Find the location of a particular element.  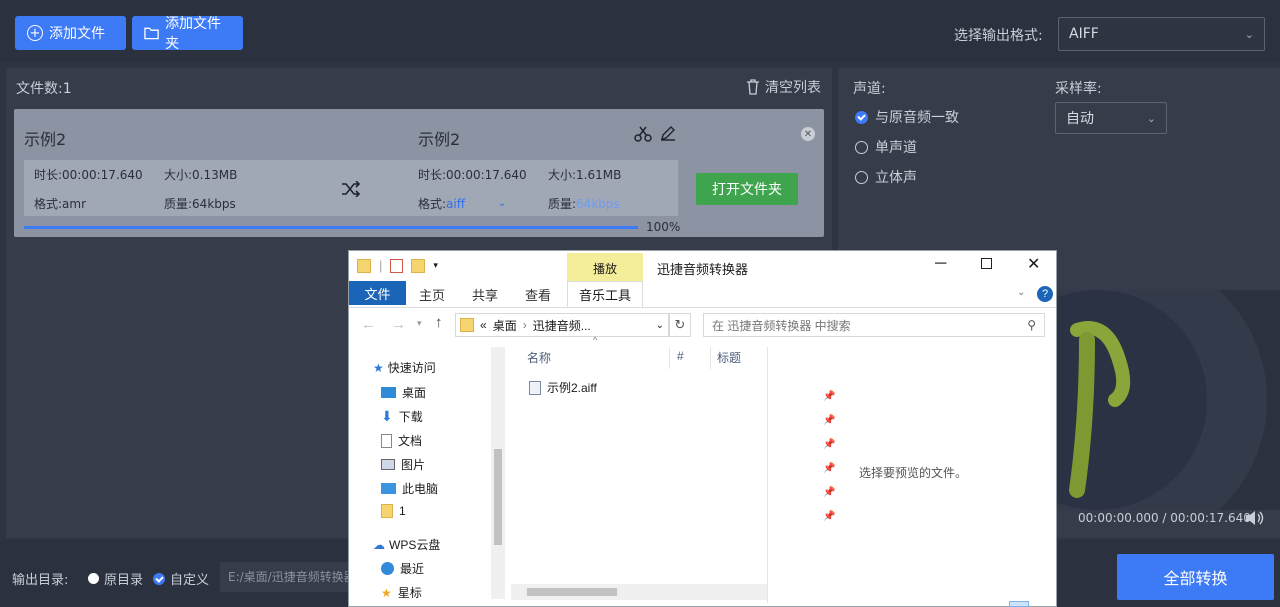

nav-scrollbar is located at coordinates (498, 473).